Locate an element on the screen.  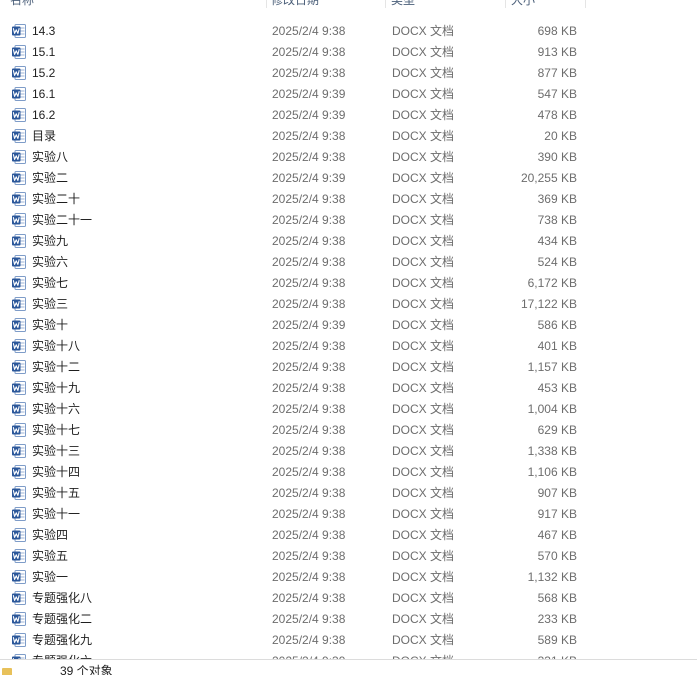
file-name: 16.2 is located at coordinates (44, 115).